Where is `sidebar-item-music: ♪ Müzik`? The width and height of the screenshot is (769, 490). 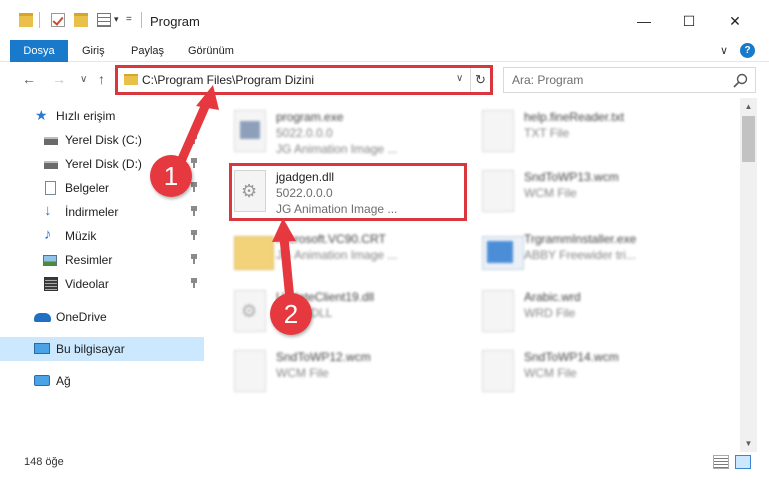 sidebar-item-music: ♪ Müzik is located at coordinates (102, 236).